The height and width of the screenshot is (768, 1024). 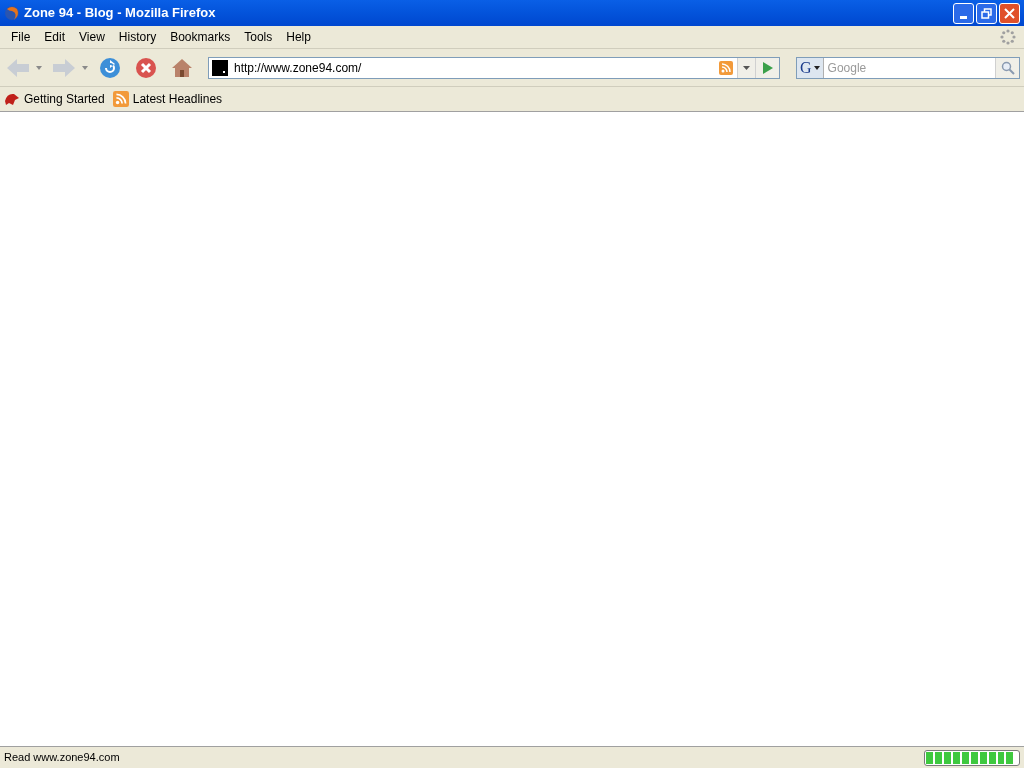 I want to click on bookmark-page-icon, so click(x=12, y=99).